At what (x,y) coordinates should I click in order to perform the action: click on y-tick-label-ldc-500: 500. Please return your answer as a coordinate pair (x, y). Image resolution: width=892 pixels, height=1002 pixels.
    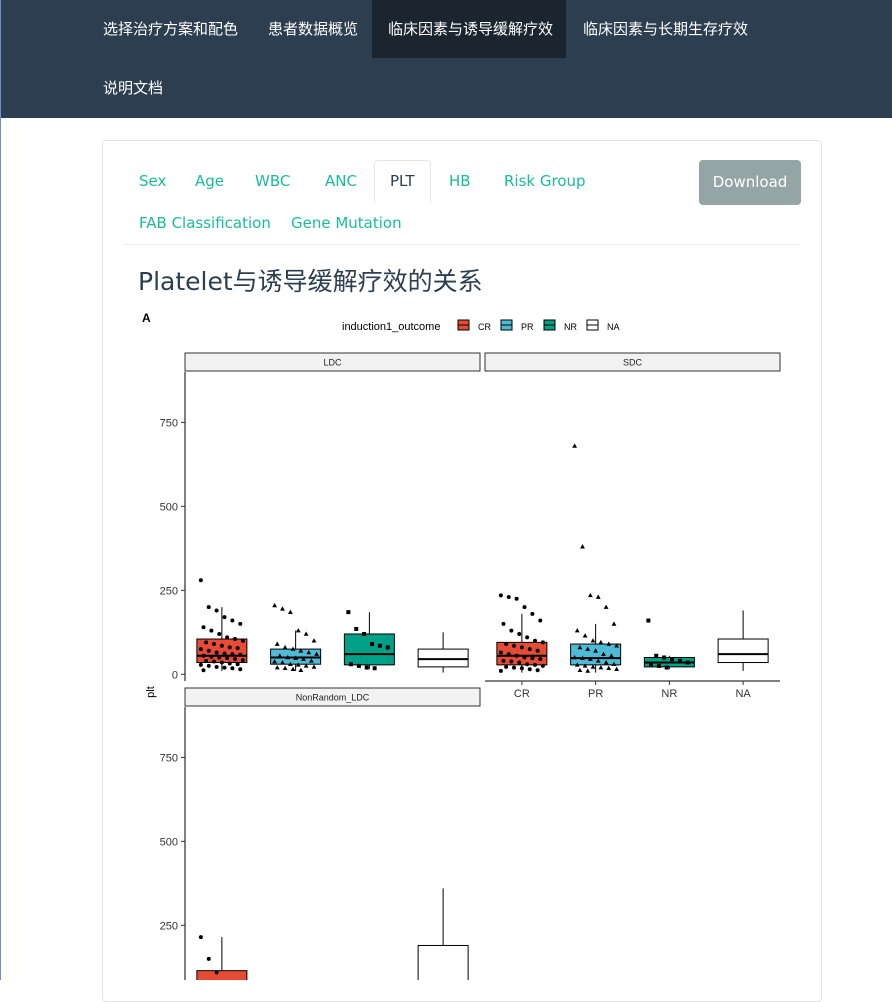
    Looking at the image, I should click on (169, 507).